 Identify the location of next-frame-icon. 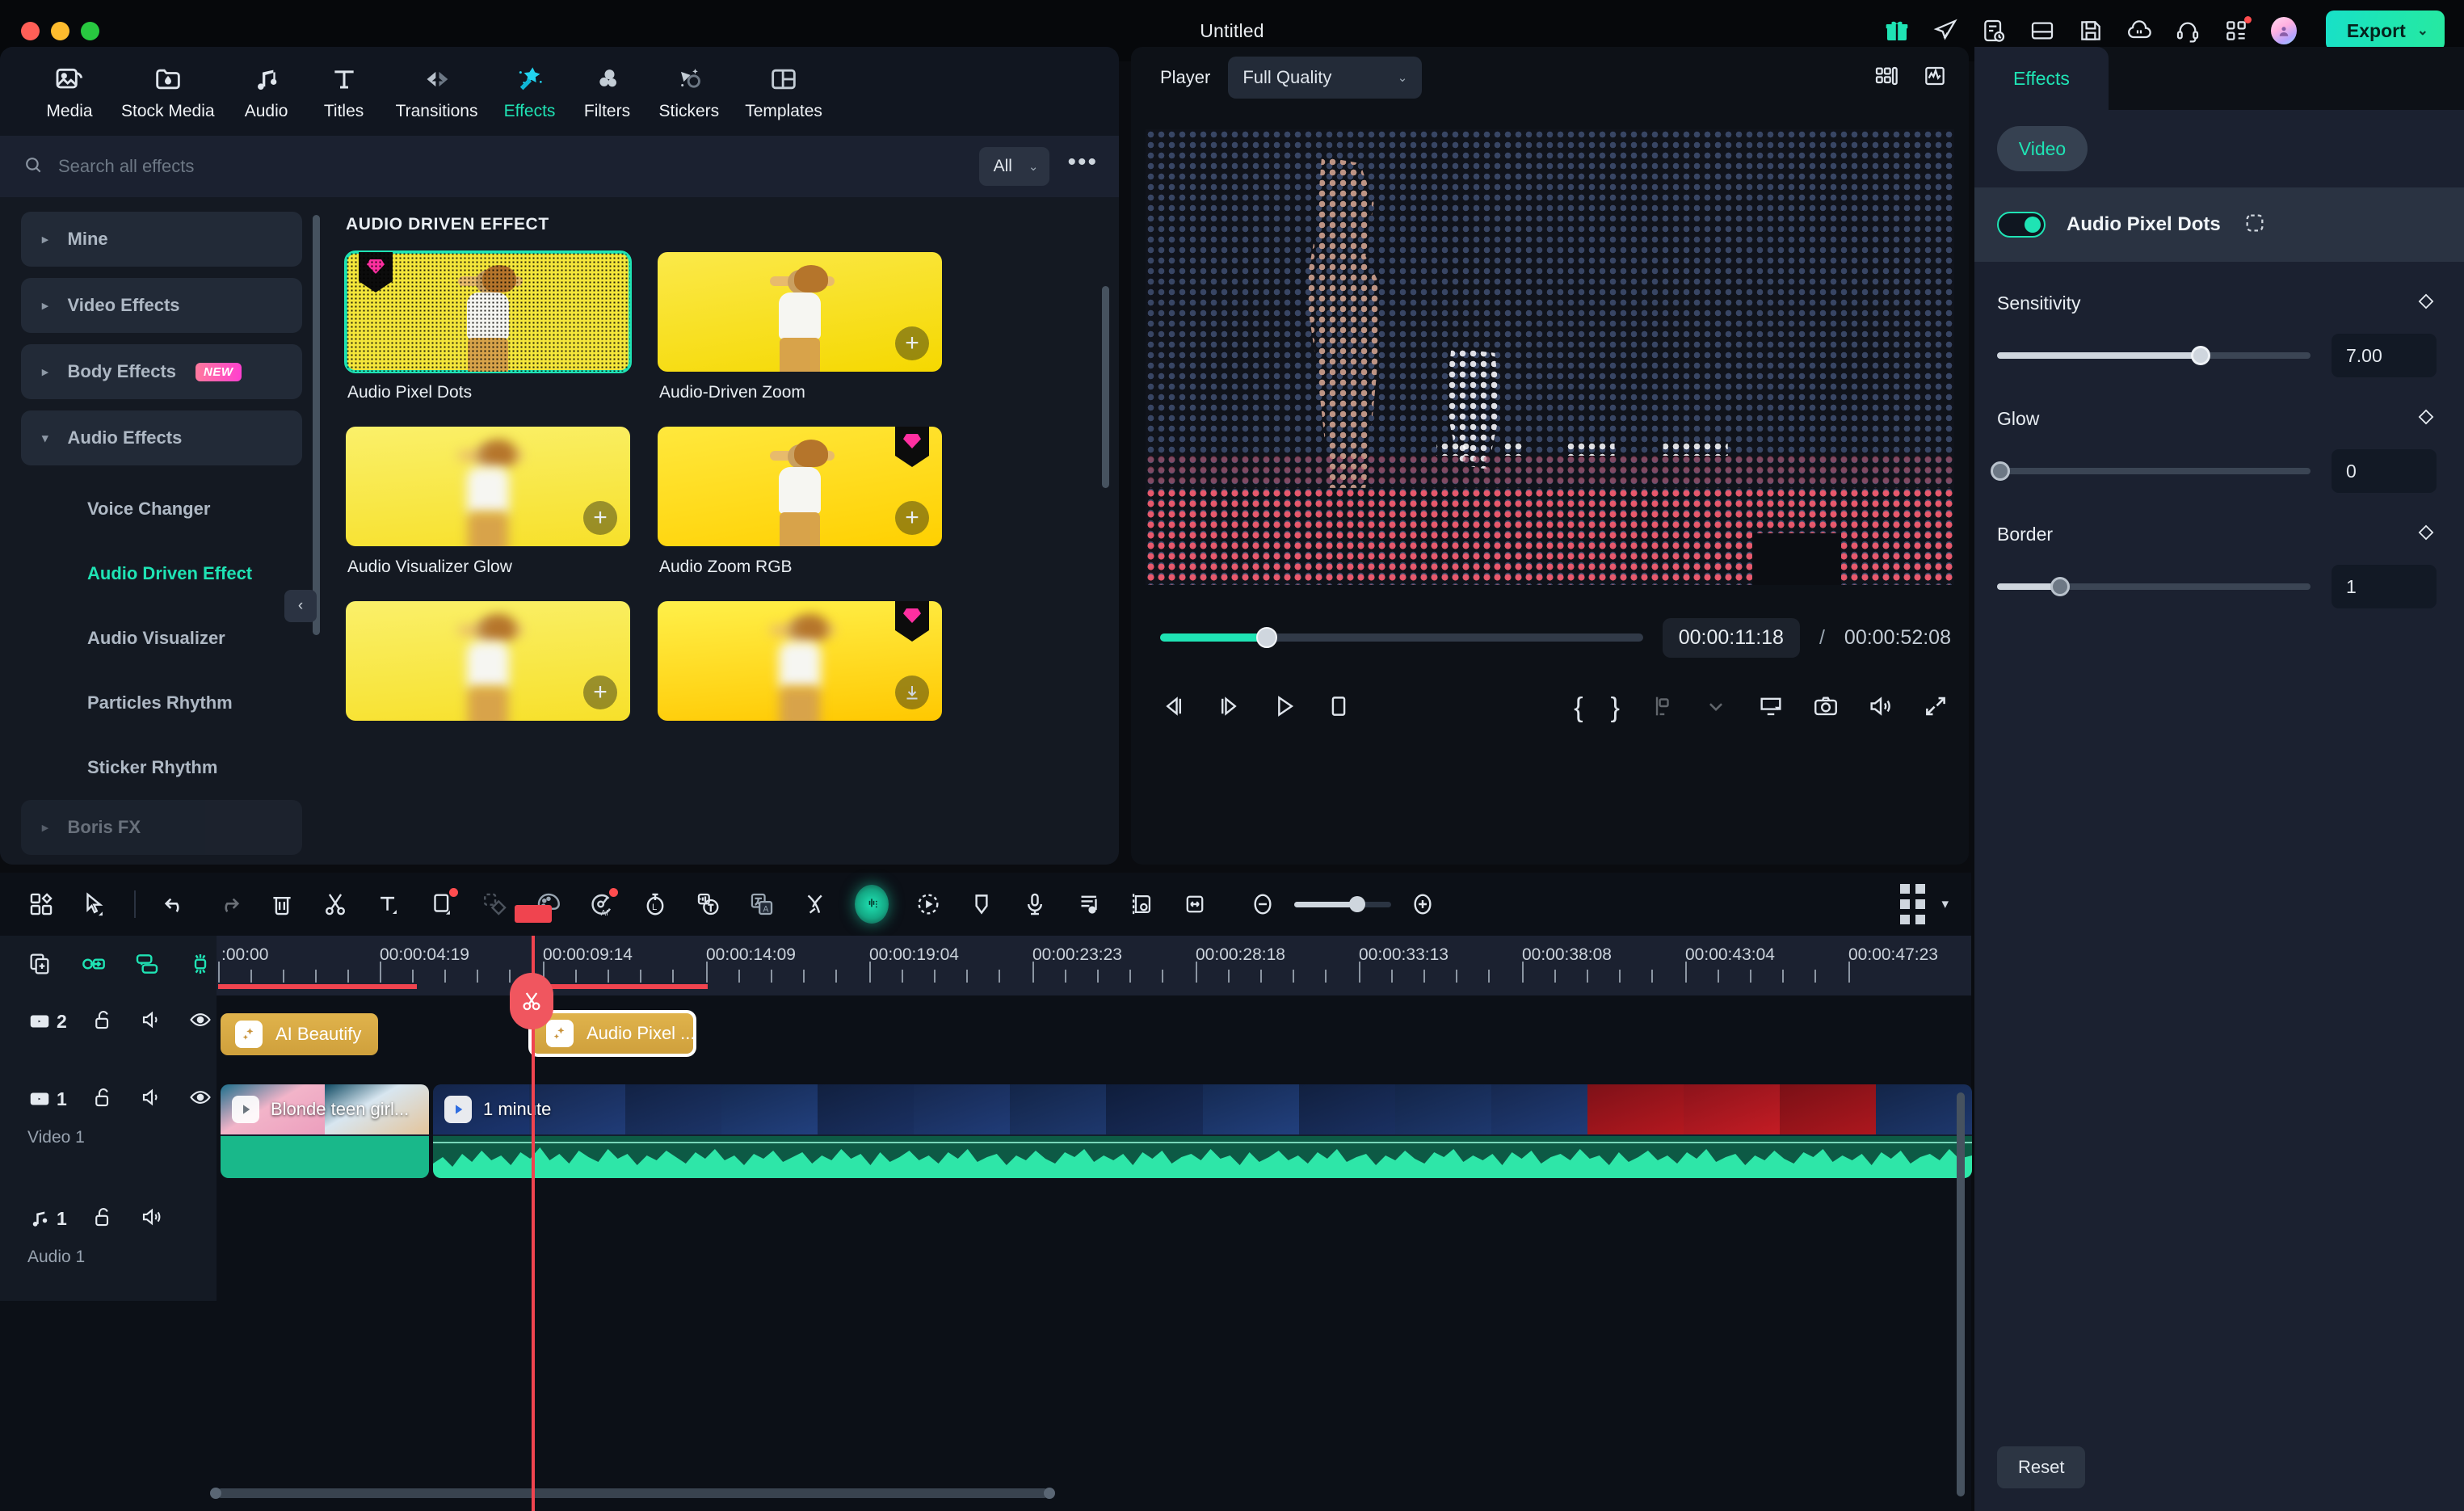
(1229, 708).